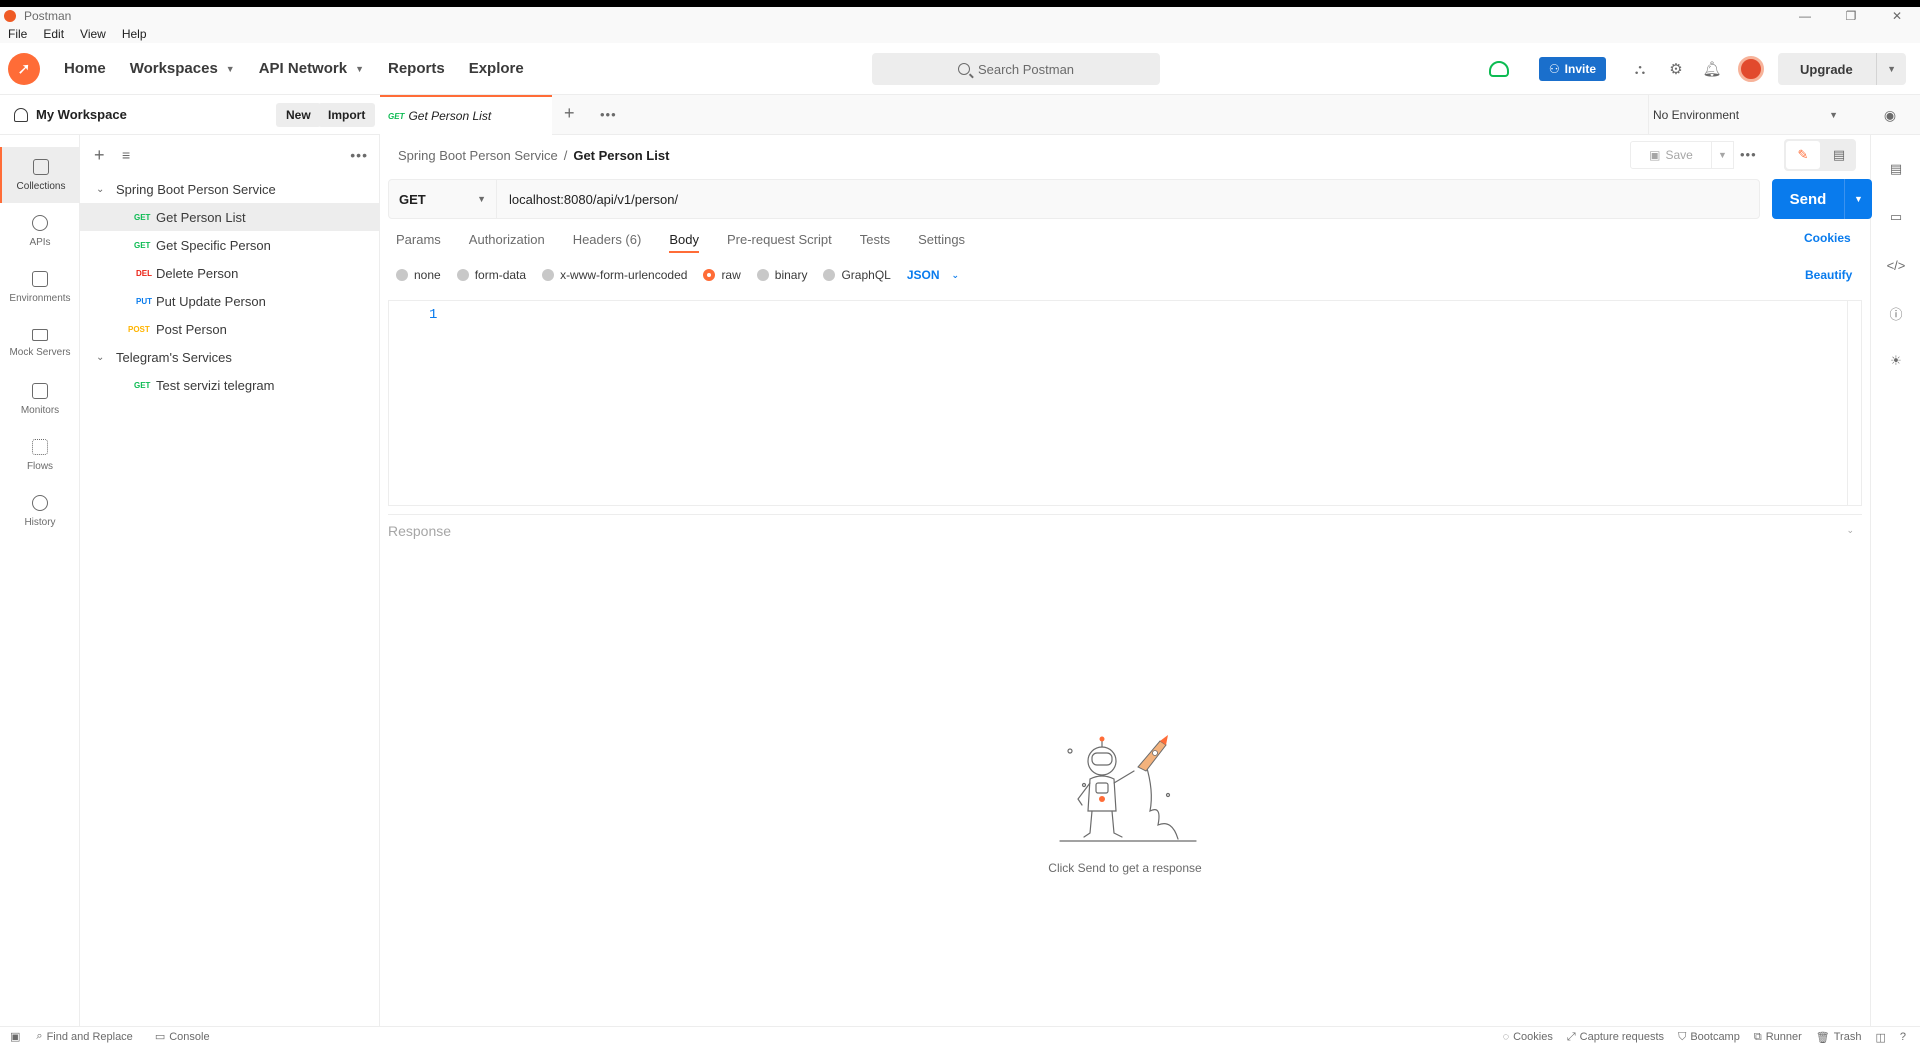 Image resolution: width=1920 pixels, height=1046 pixels. What do you see at coordinates (230, 357) in the screenshot?
I see `collection-row: ⌄ Telegram's Services` at bounding box center [230, 357].